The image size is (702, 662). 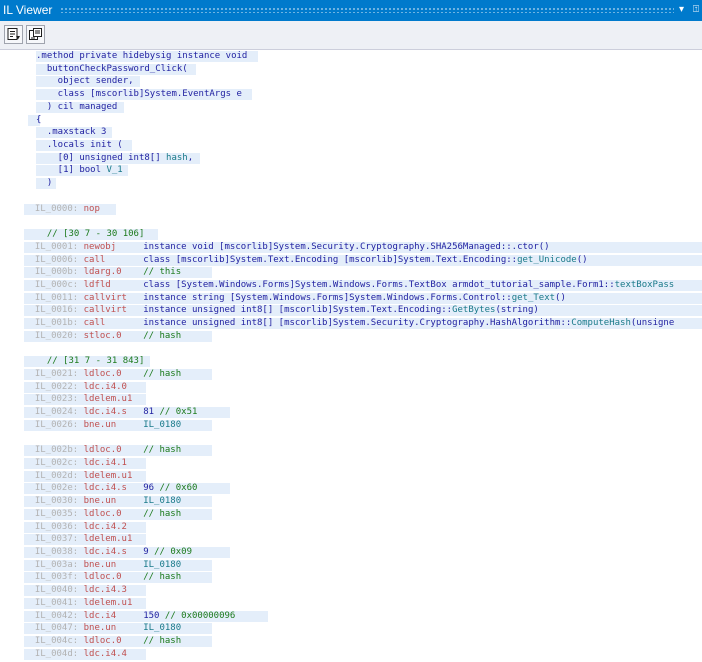 I want to click on code-line: IL_0022: ldc.i4.0, so click(x=351, y=387).